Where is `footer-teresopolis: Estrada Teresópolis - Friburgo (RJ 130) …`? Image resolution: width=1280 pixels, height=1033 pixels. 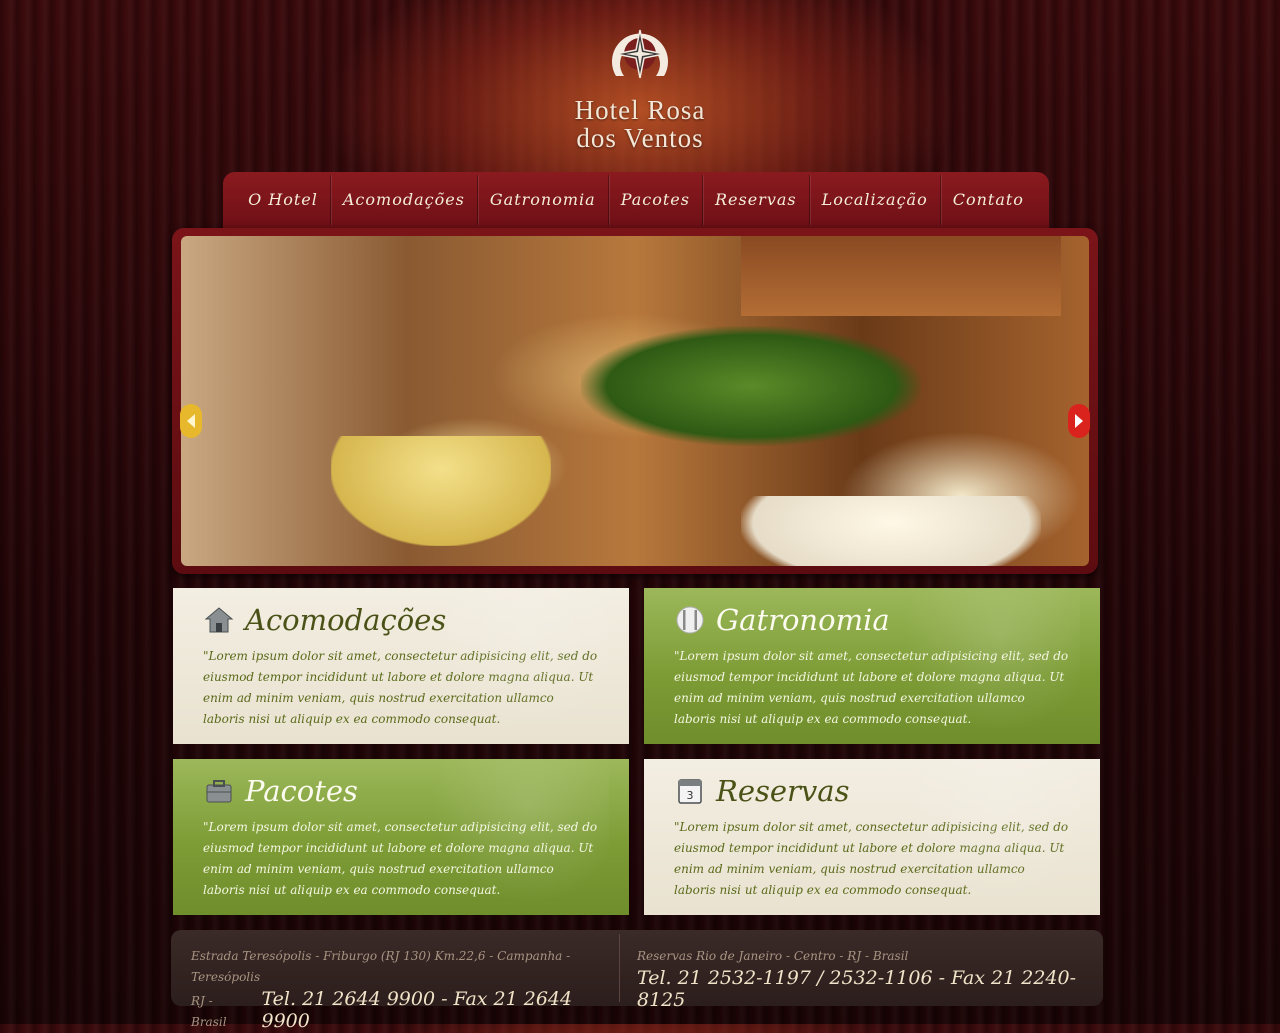
footer-teresopolis: Estrada Teresópolis - Friburgo (RJ 130) … is located at coordinates (401, 989).